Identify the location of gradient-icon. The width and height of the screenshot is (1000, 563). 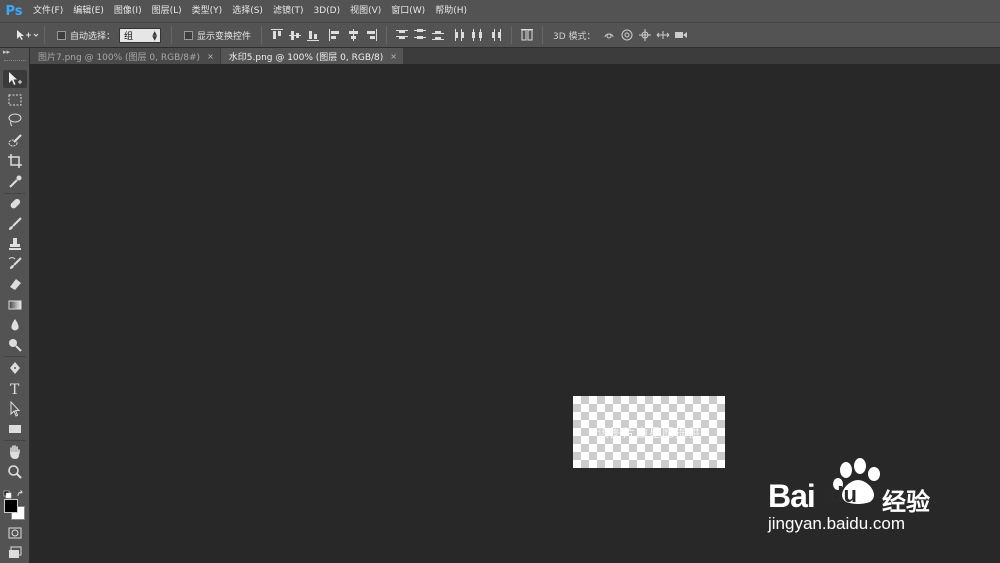
(15, 305).